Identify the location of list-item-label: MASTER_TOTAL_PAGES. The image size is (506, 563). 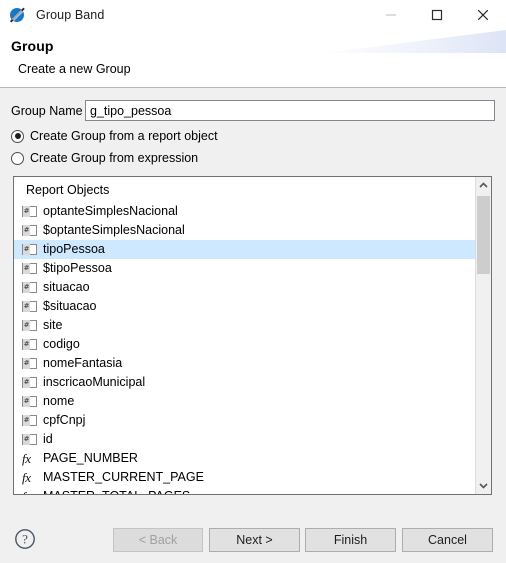
(116, 490).